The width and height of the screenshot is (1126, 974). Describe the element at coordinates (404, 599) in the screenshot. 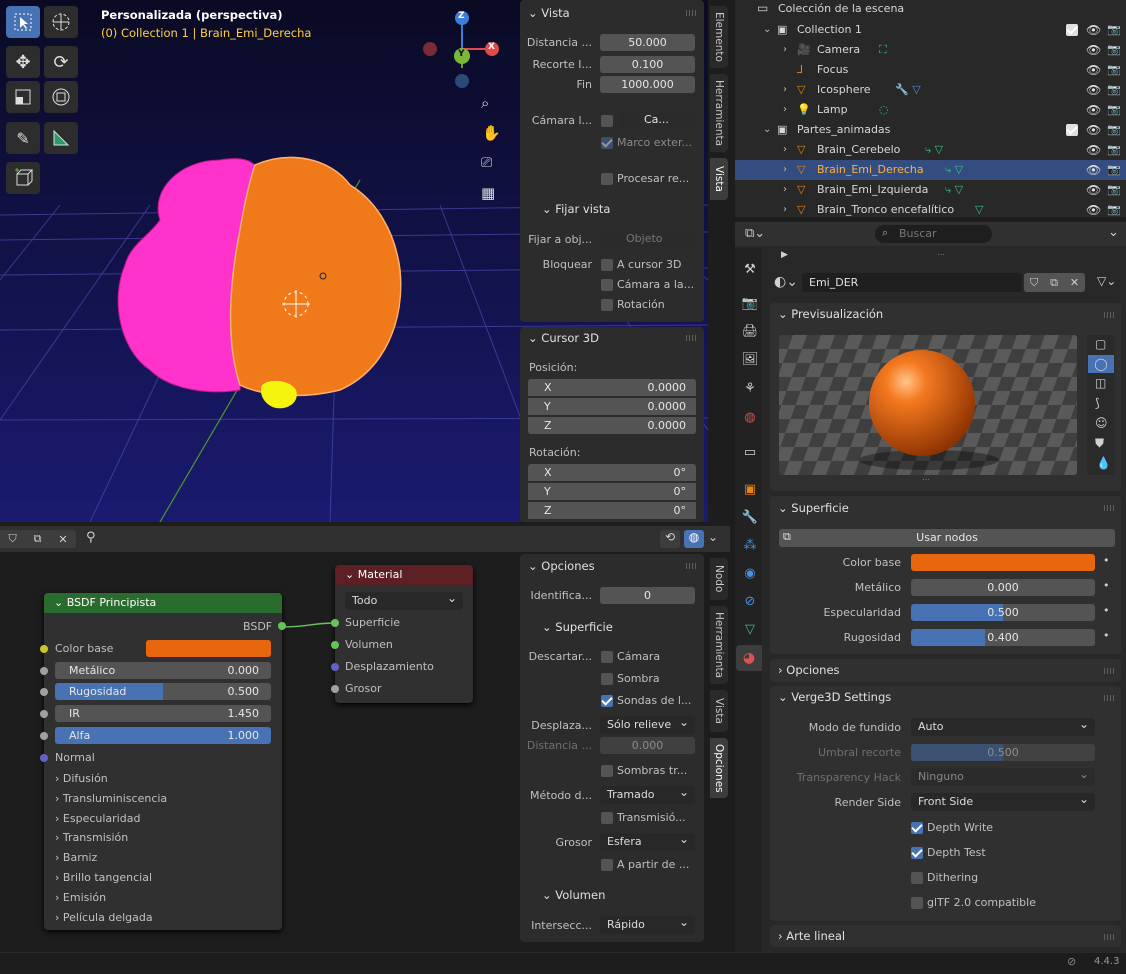

I see `material-target-dropdown: Todo` at that location.